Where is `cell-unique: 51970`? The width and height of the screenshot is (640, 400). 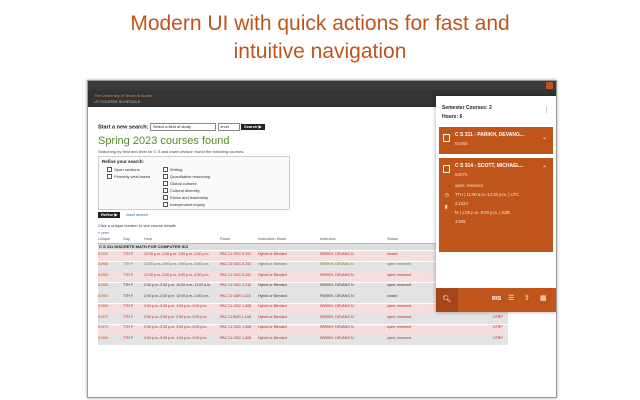 cell-unique: 51970 is located at coordinates (103, 317).